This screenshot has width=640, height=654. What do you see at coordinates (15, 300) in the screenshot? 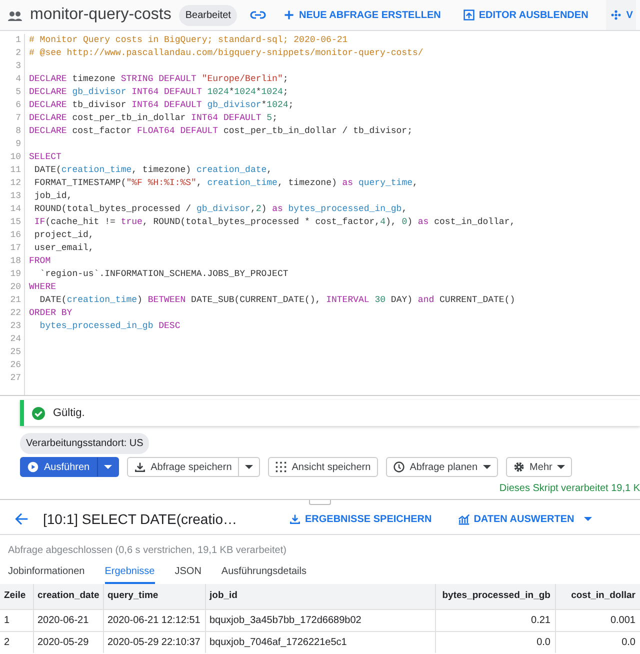
I see `line-number: 21` at bounding box center [15, 300].